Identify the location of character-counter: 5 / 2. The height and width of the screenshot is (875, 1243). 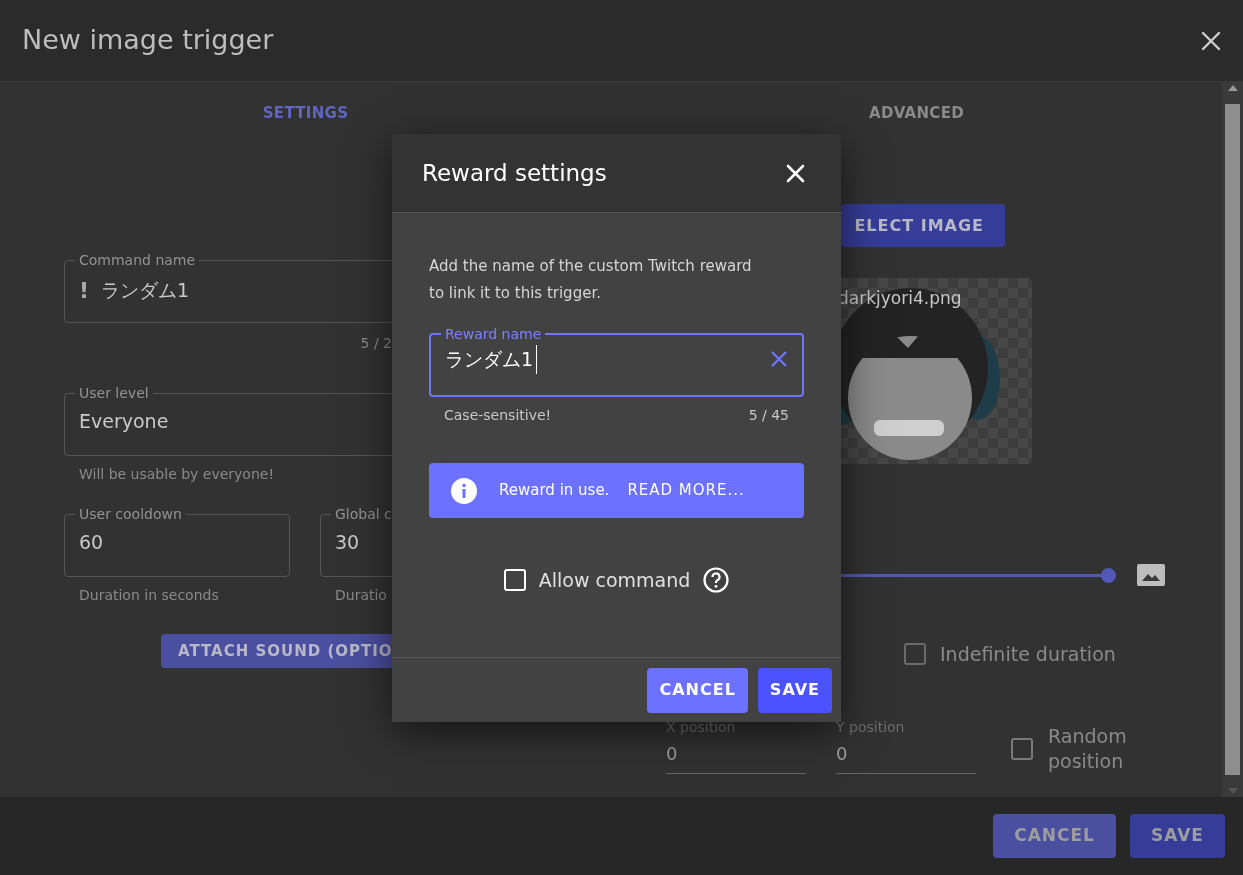
(376, 343).